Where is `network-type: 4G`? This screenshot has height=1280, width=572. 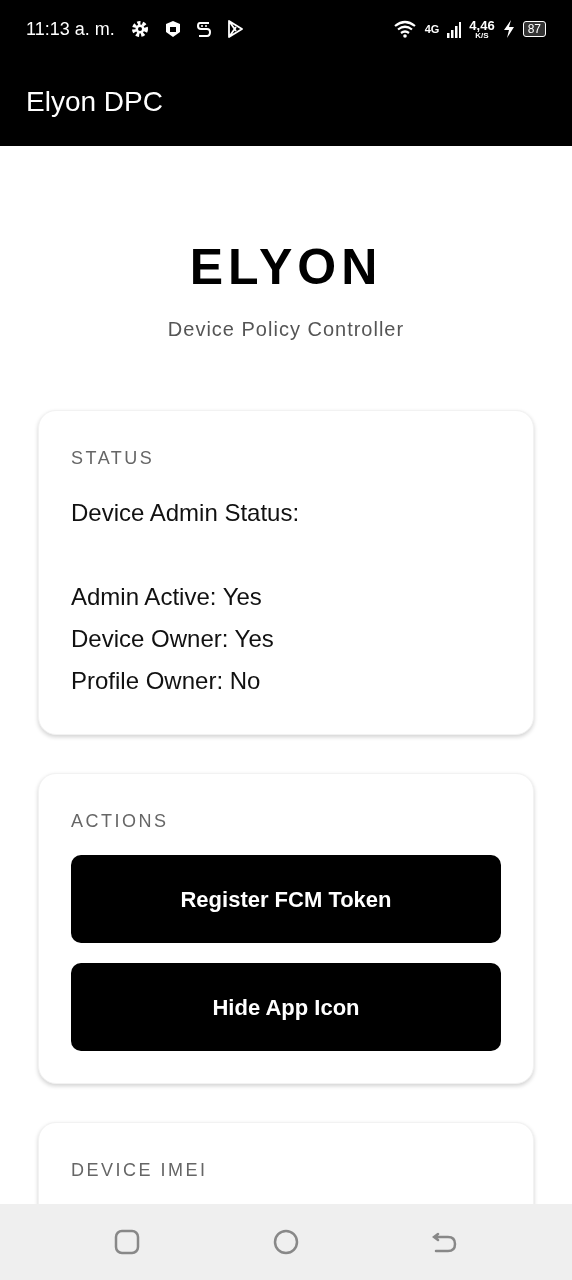
network-type: 4G is located at coordinates (432, 29).